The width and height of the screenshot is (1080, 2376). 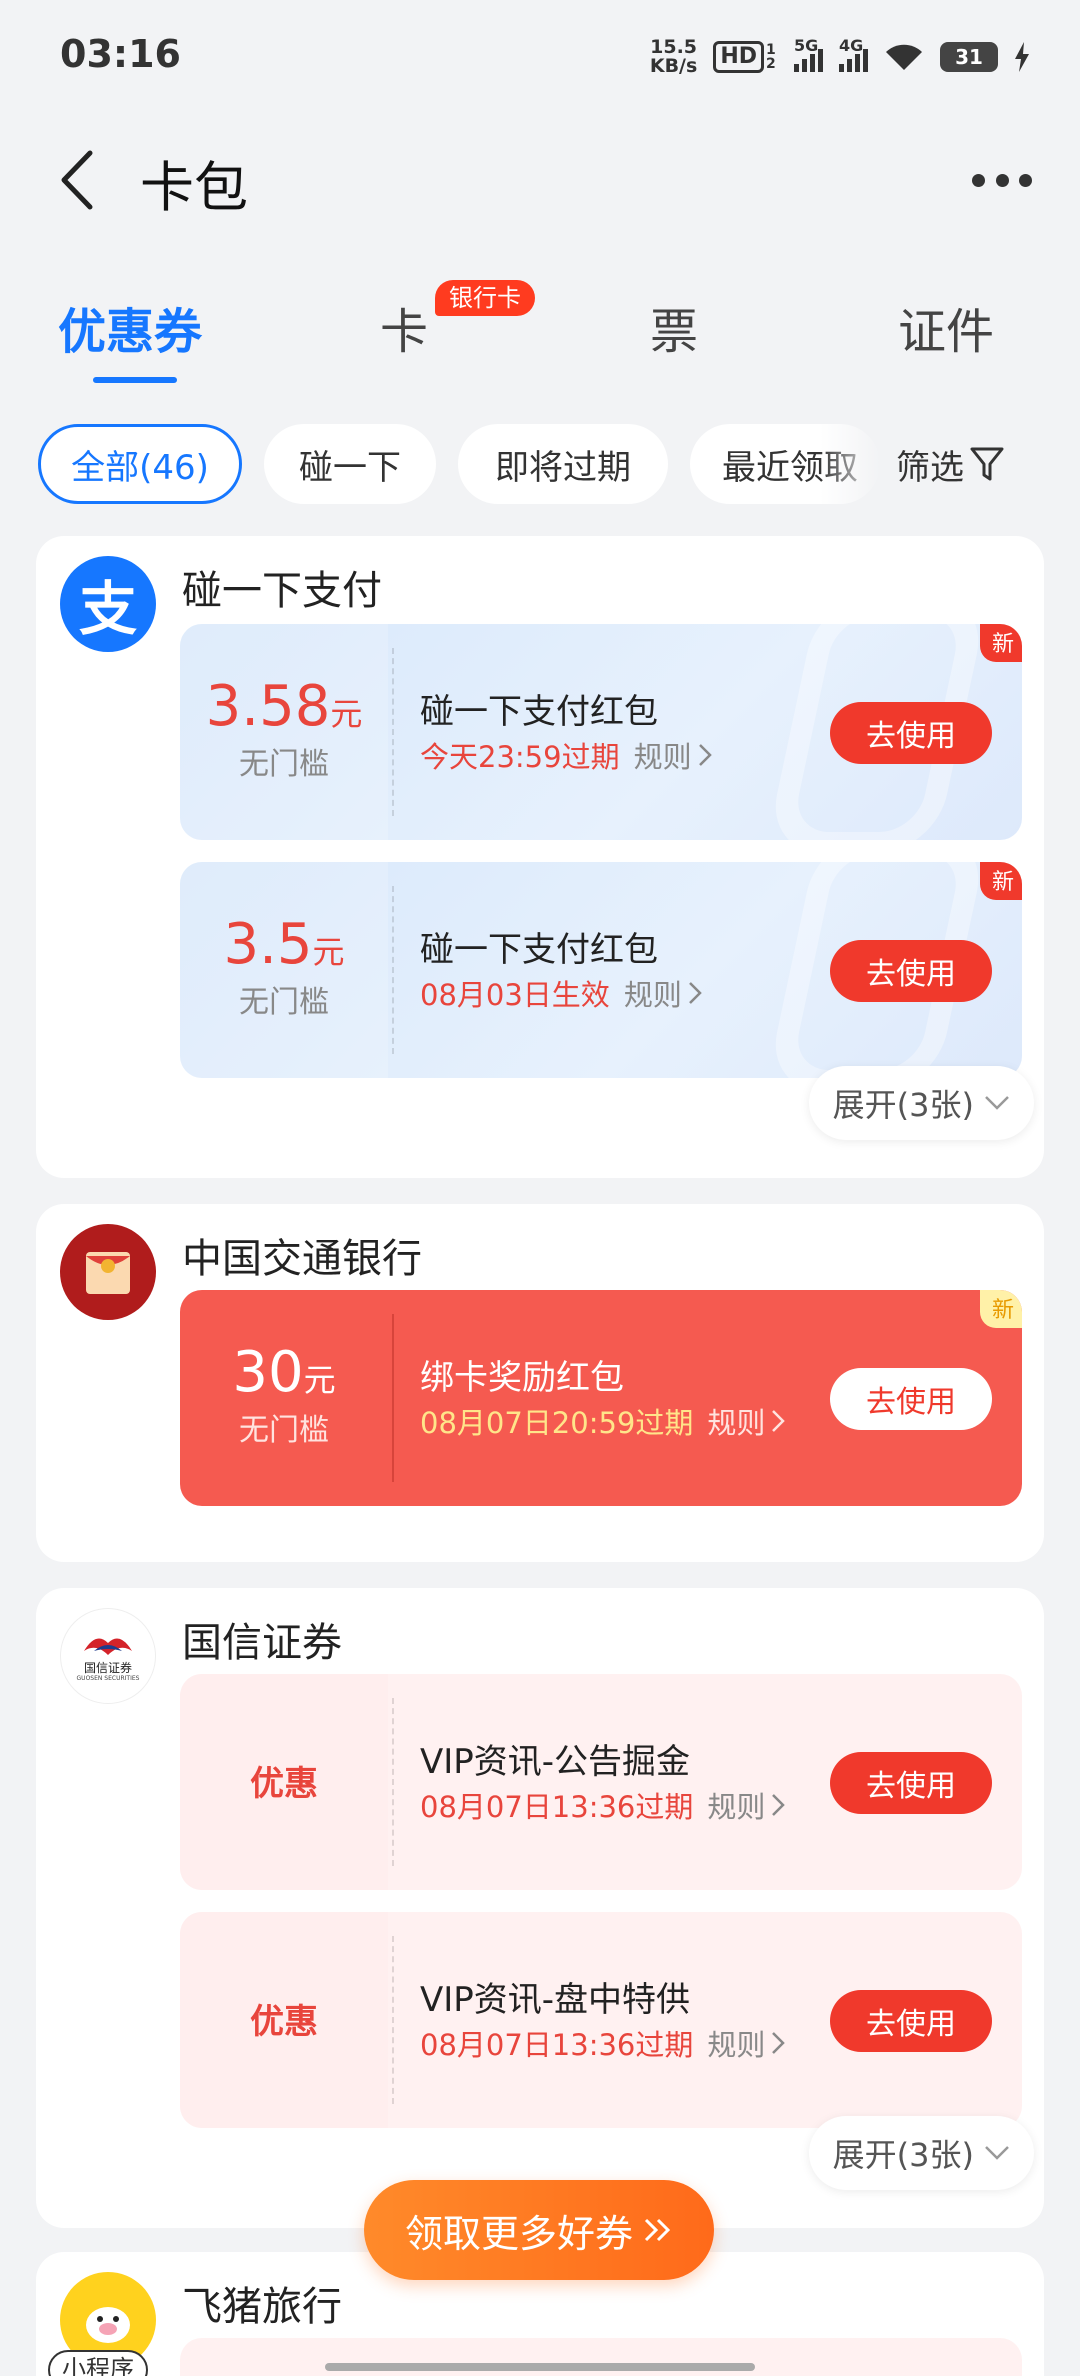 I want to click on coupon-card: 3.58元 无门槛 碰一下支付红包 今天23:59过期 规则 去使用 新, so click(x=601, y=732).